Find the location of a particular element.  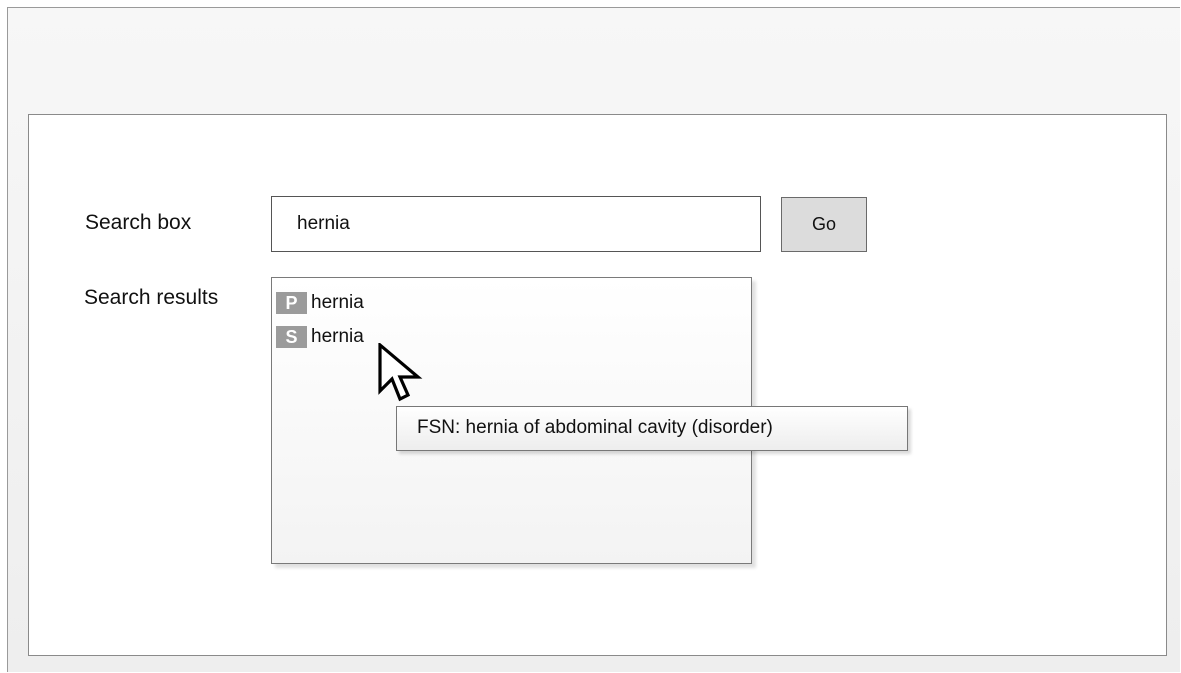

search-results-label: Search results is located at coordinates (151, 297).